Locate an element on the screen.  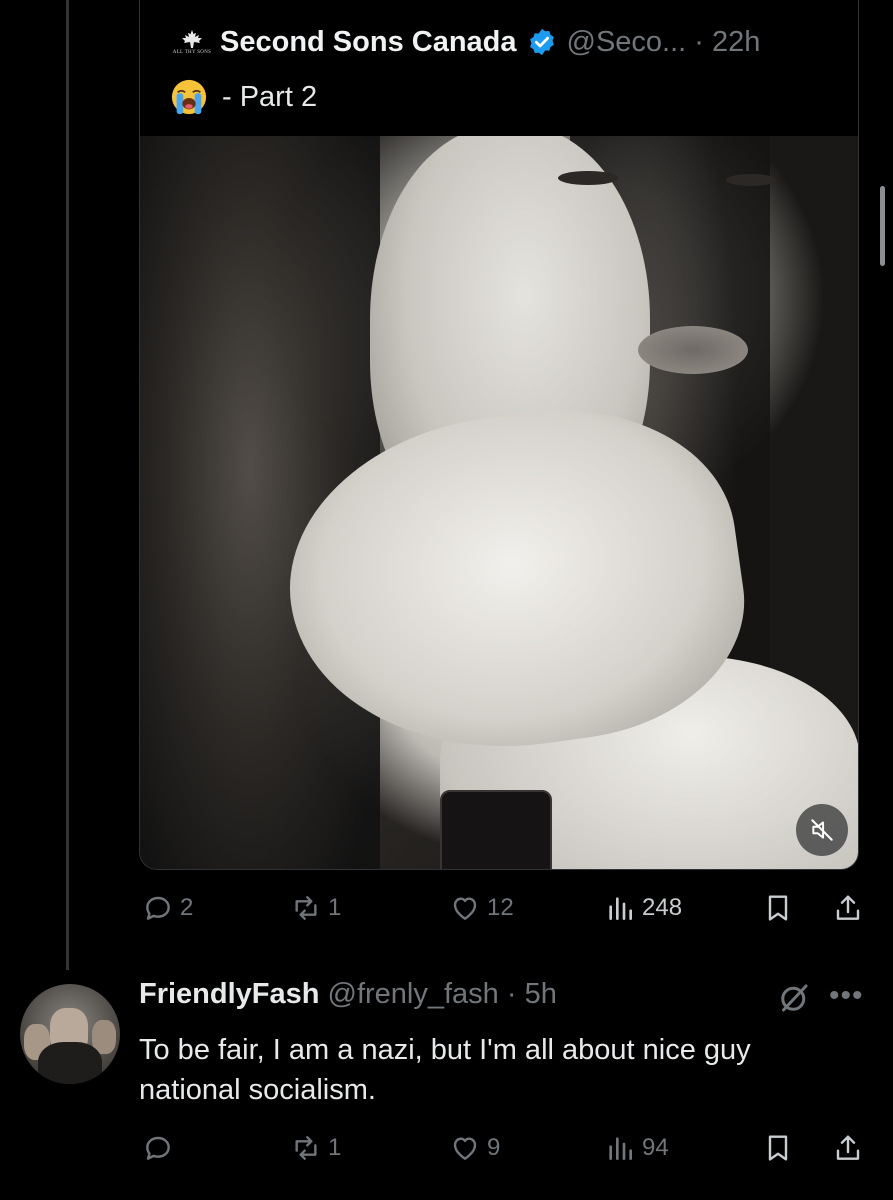
mute-icon is located at coordinates (822, 830).